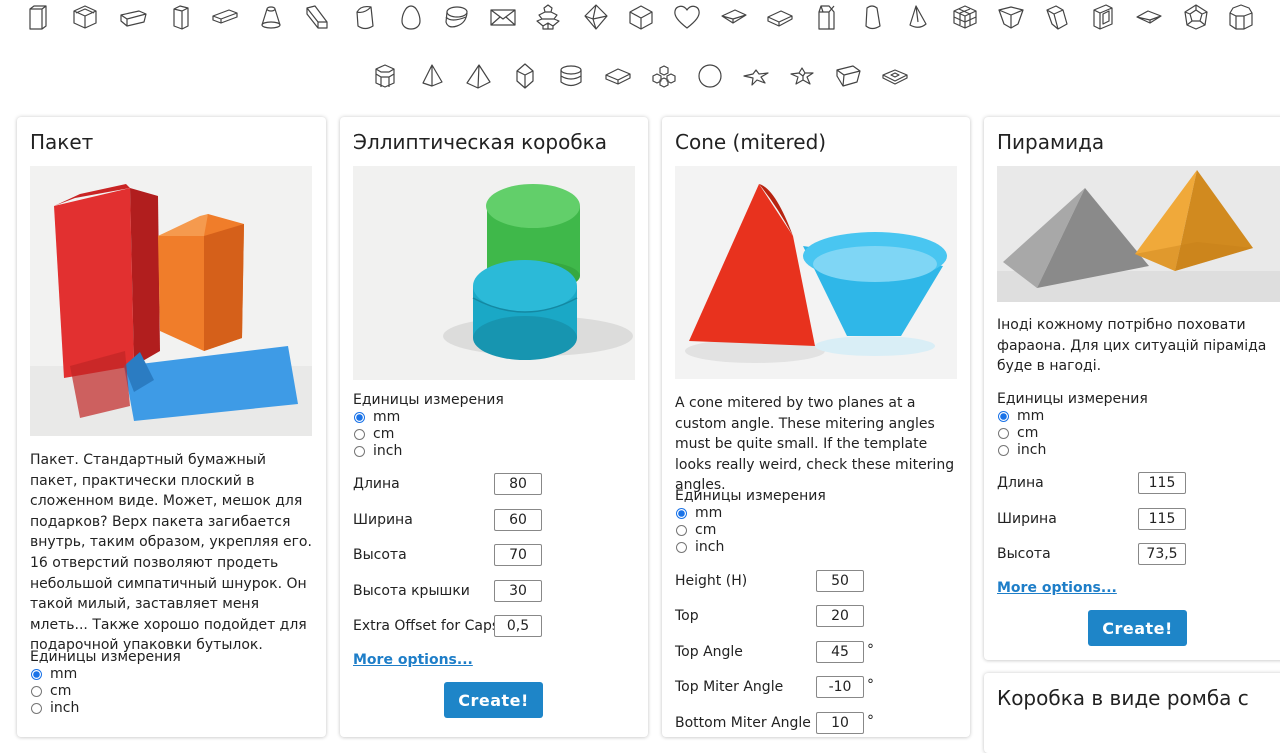 Image resolution: width=1280 pixels, height=753 pixels. I want to click on diamond-flat-icon, so click(1149, 17).